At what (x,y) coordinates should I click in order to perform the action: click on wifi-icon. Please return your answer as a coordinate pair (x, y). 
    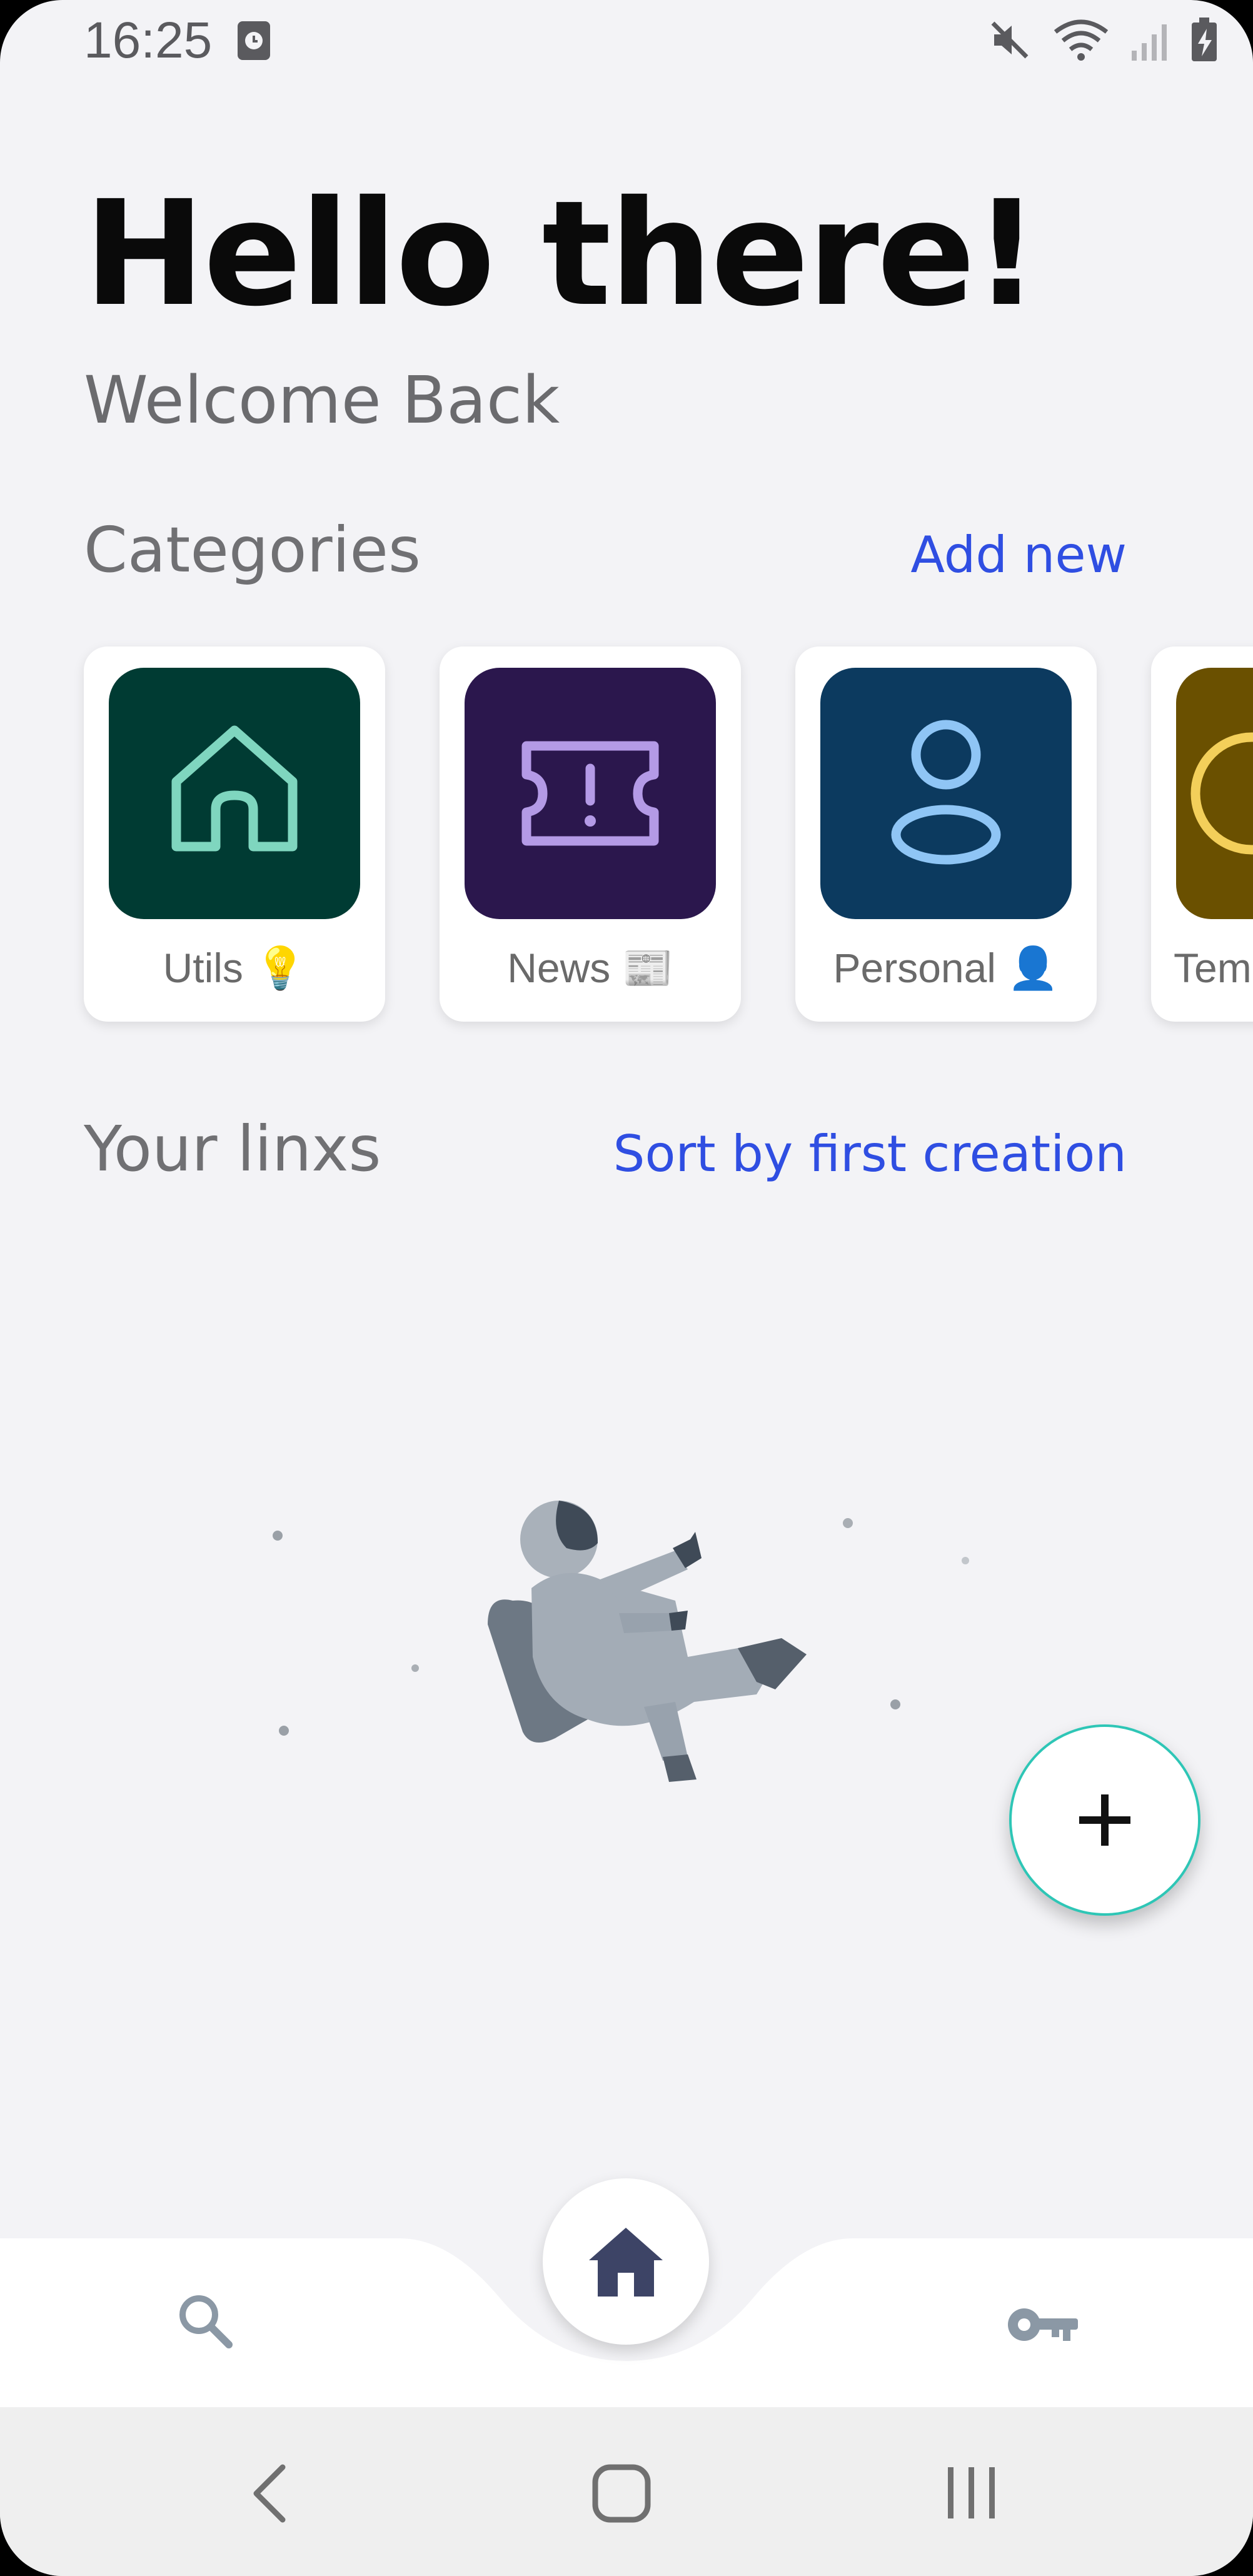
    Looking at the image, I should click on (1081, 40).